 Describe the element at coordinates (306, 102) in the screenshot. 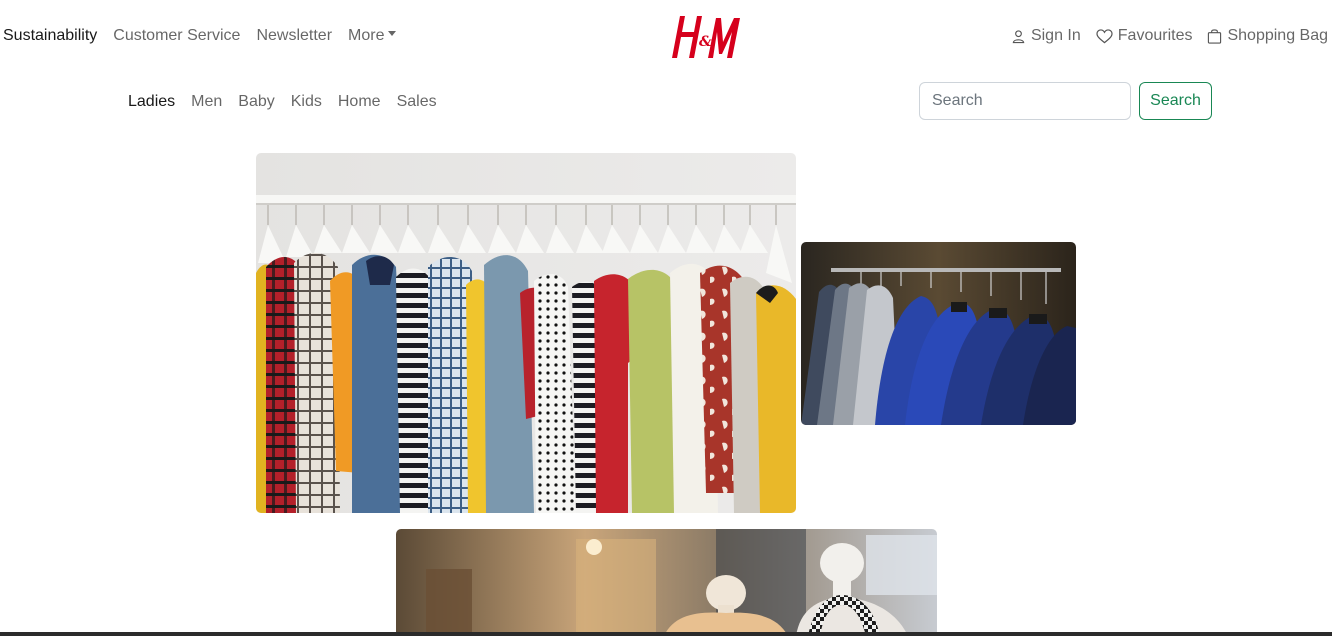

I see `category-kids: Kids` at that location.